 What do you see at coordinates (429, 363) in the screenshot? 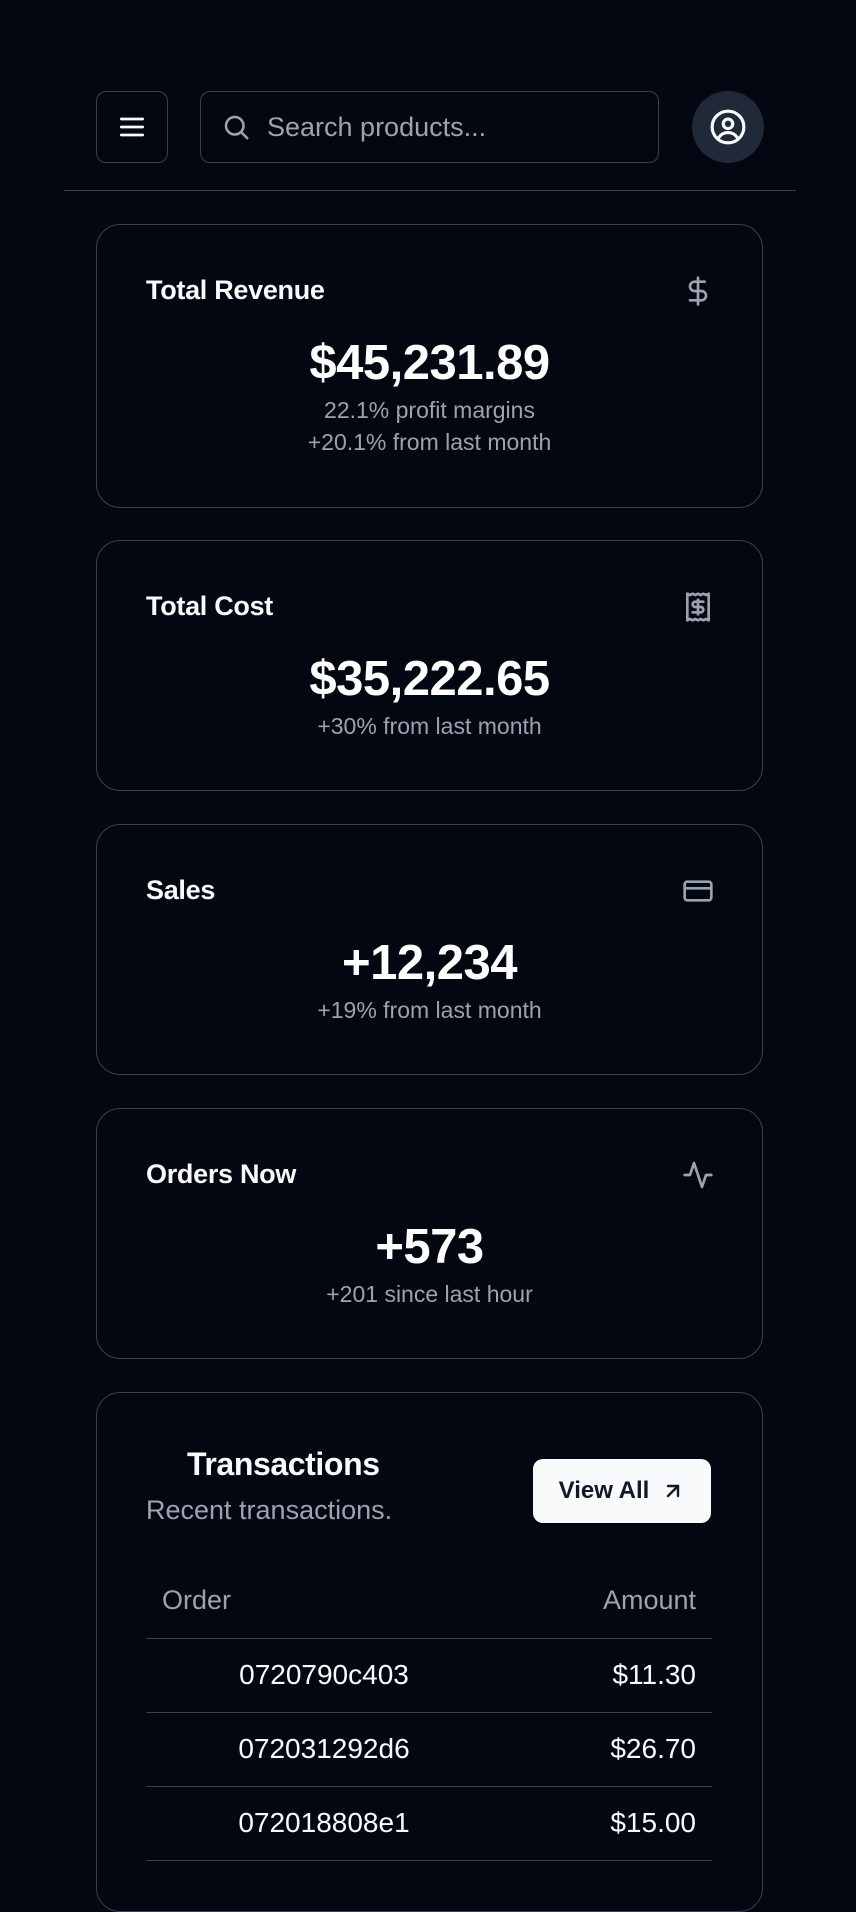
I see `card-value: $45,231.89` at bounding box center [429, 363].